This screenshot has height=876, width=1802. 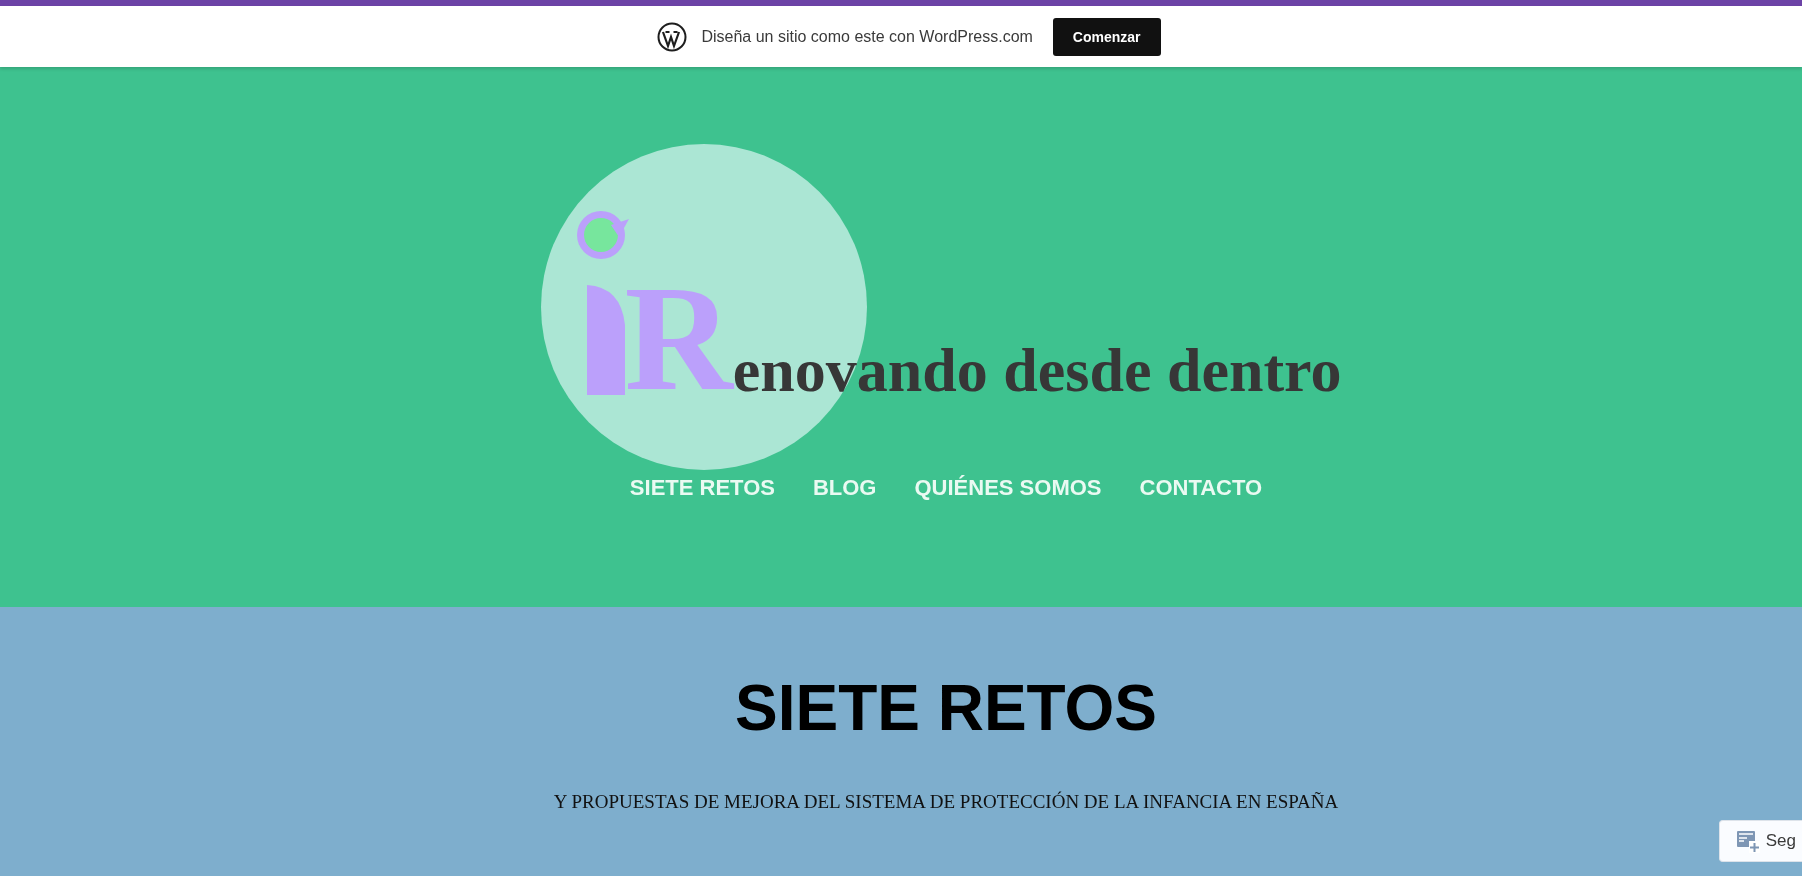 What do you see at coordinates (946, 708) in the screenshot?
I see `page-title: SIETE RETOS` at bounding box center [946, 708].